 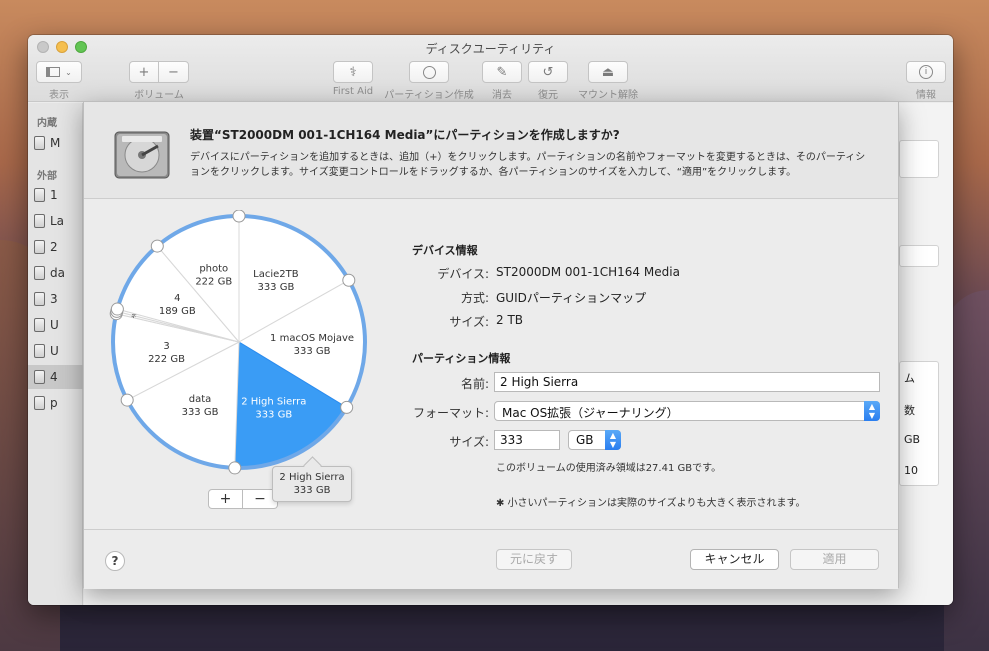 I want to click on background-disk-box, so click(x=919, y=159).